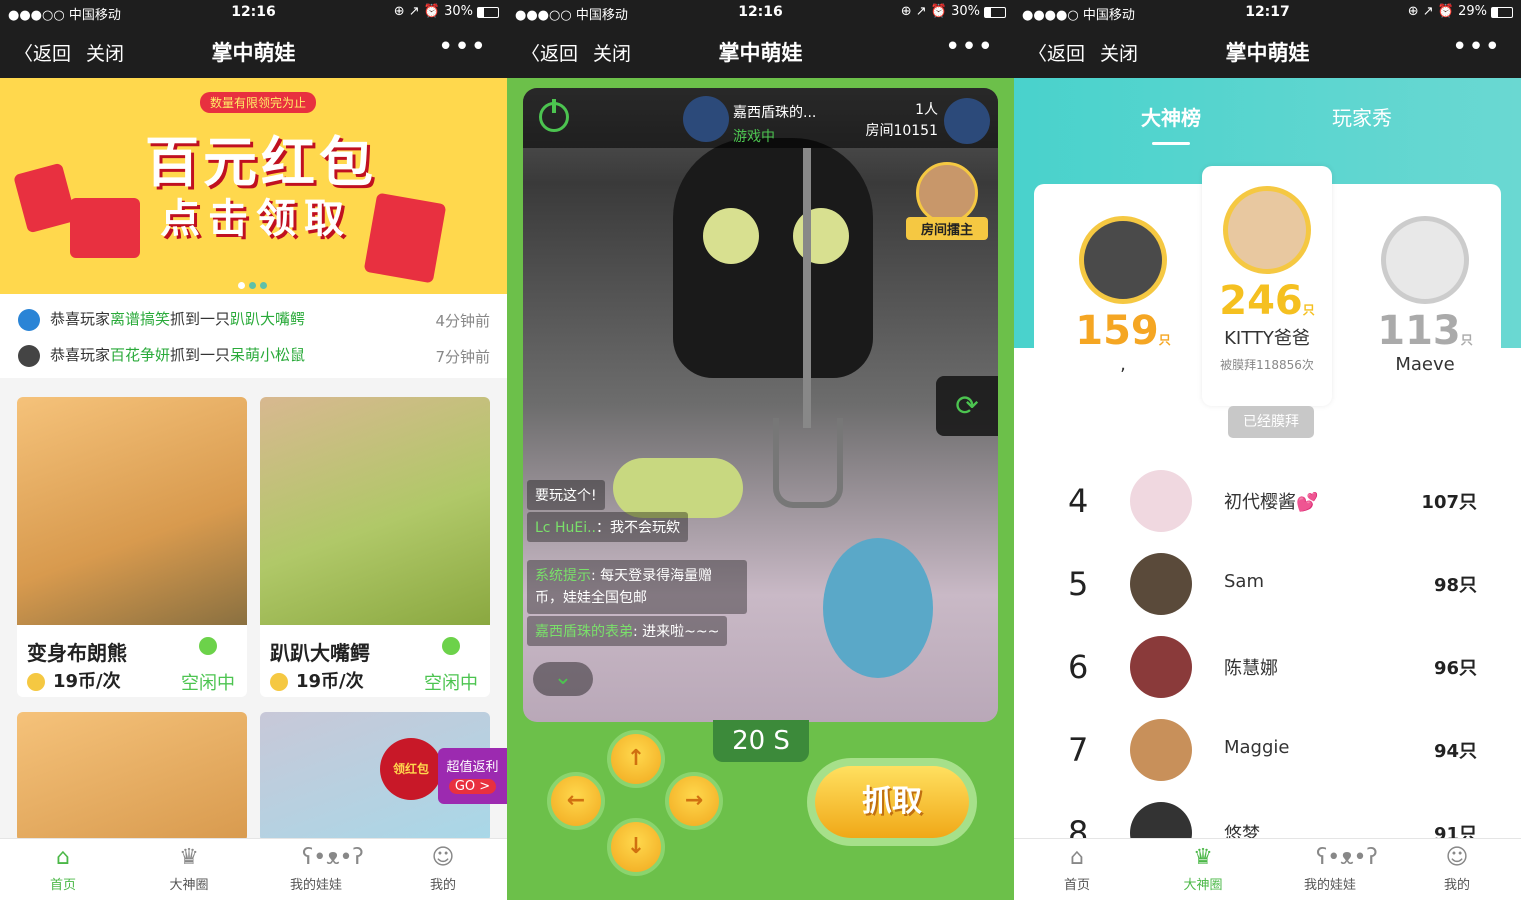  I want to click on podium-second: 159只 ,, so click(1123, 295).